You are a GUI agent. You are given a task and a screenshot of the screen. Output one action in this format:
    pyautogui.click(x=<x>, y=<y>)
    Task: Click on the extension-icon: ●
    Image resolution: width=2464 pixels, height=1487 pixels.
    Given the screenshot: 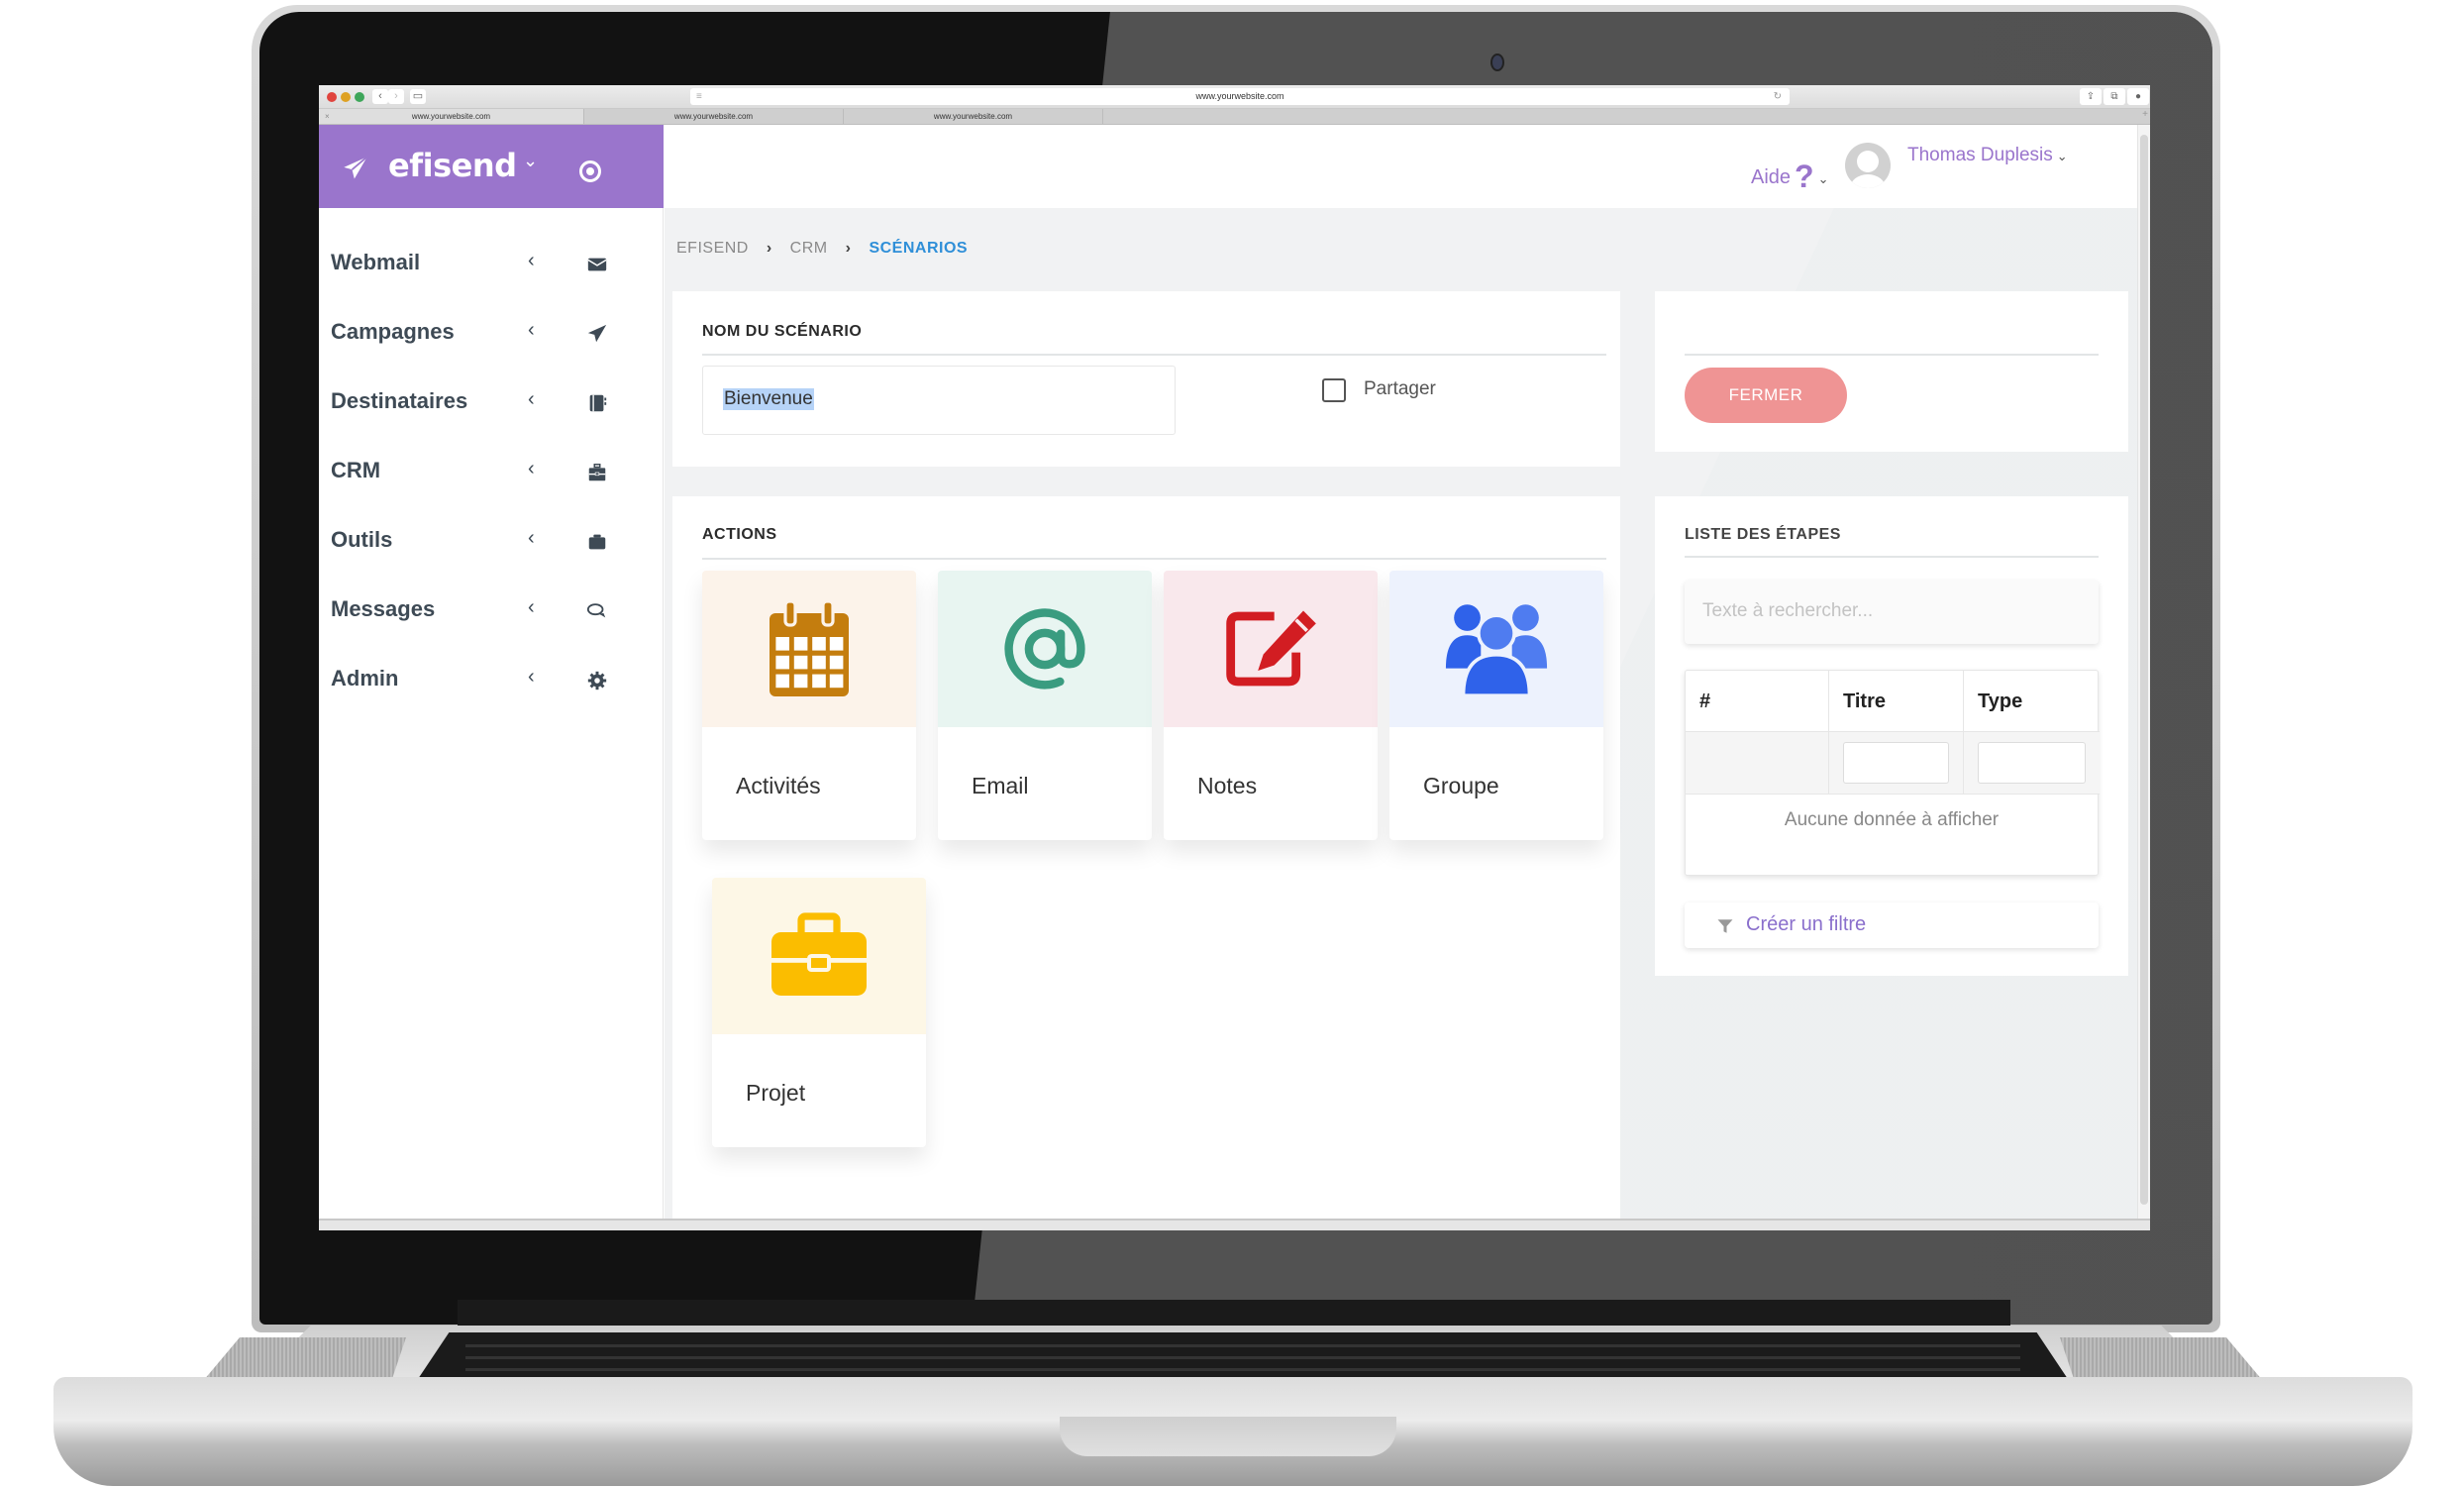 What is the action you would take?
    pyautogui.click(x=2138, y=97)
    